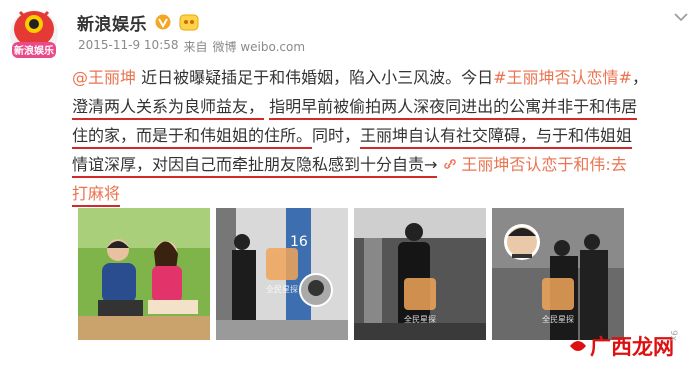 Image resolution: width=700 pixels, height=371 pixels. Describe the element at coordinates (259, 46) in the screenshot. I see `post-source: 微博 weibo.com` at that location.